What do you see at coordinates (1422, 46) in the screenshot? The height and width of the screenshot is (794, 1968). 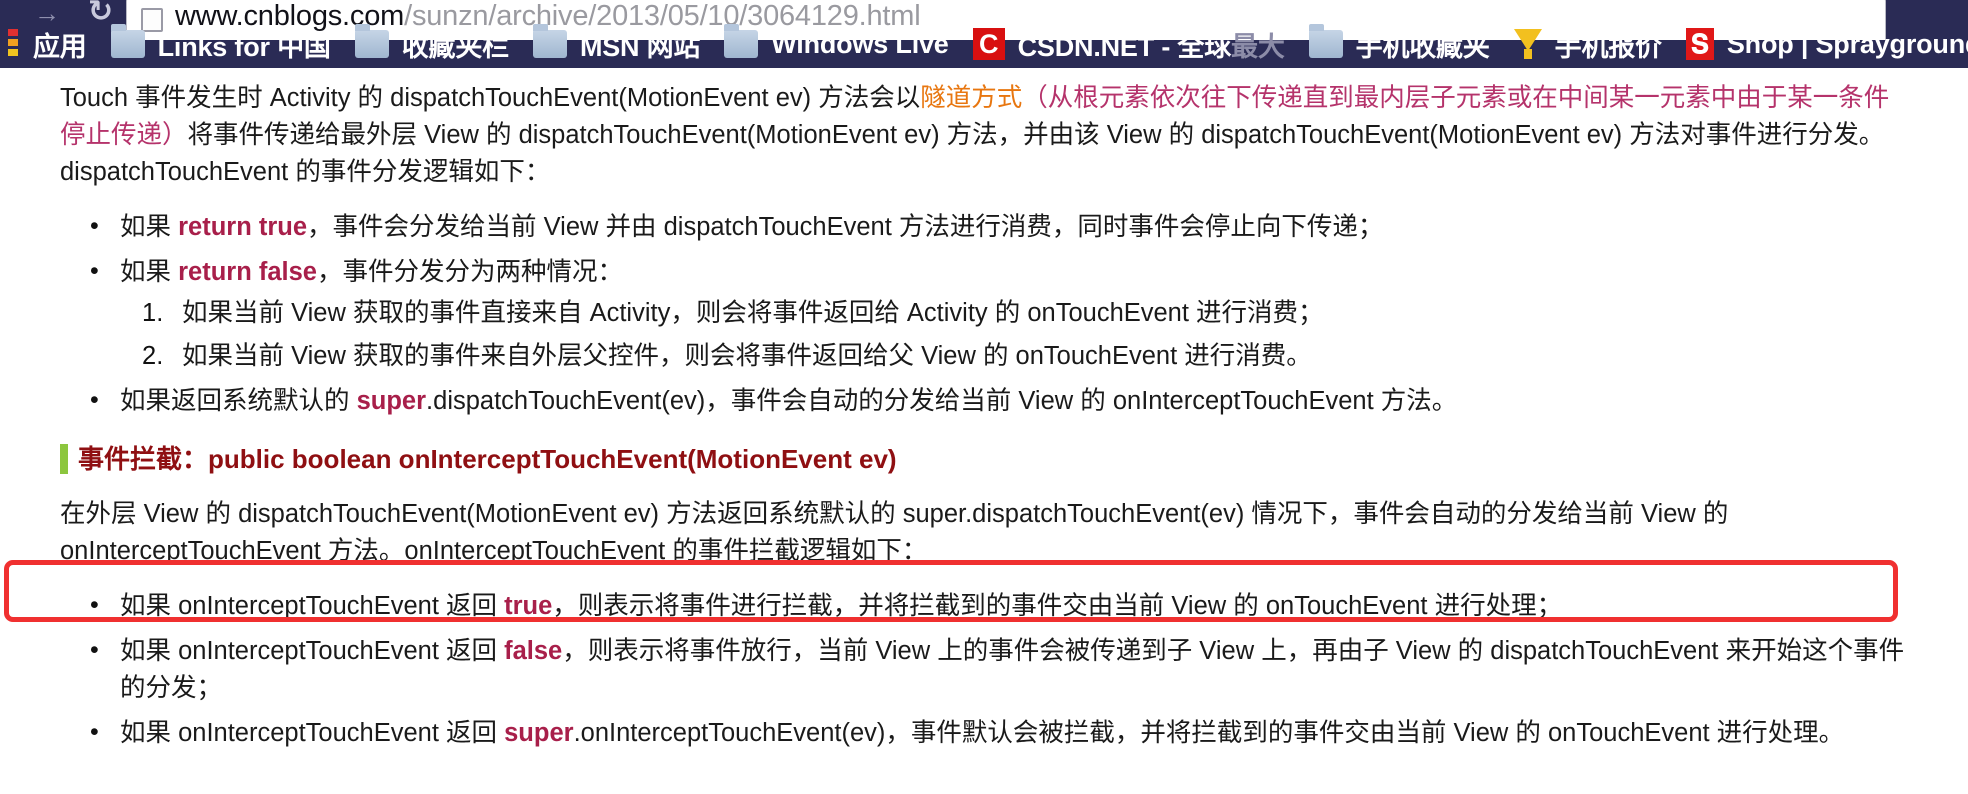 I see `bookmark-label: 手机收藏夹` at bounding box center [1422, 46].